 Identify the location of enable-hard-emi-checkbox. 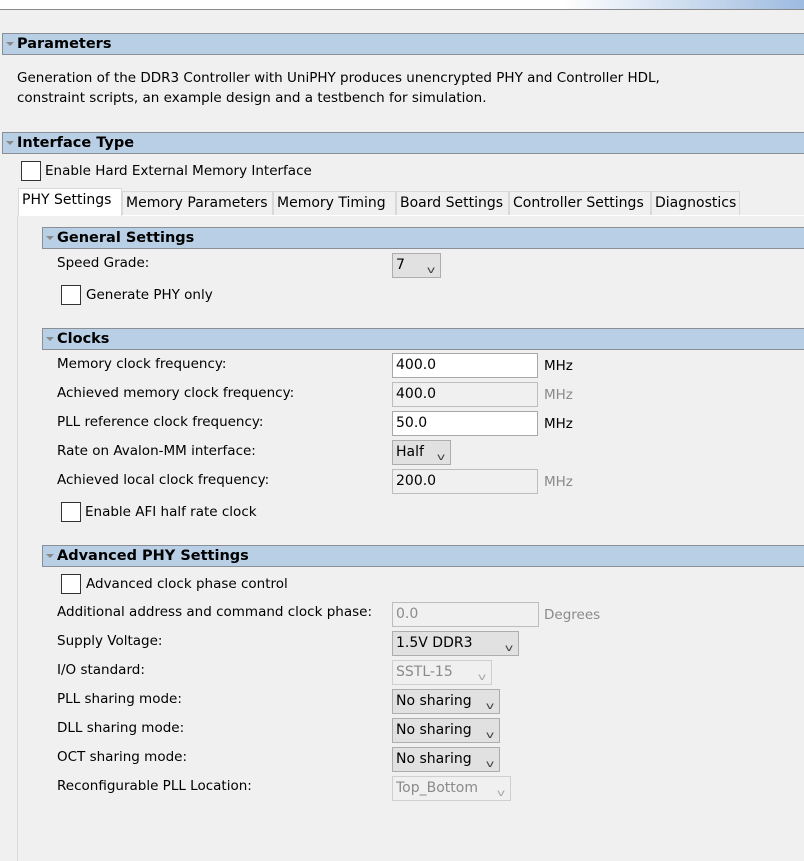
(31, 171).